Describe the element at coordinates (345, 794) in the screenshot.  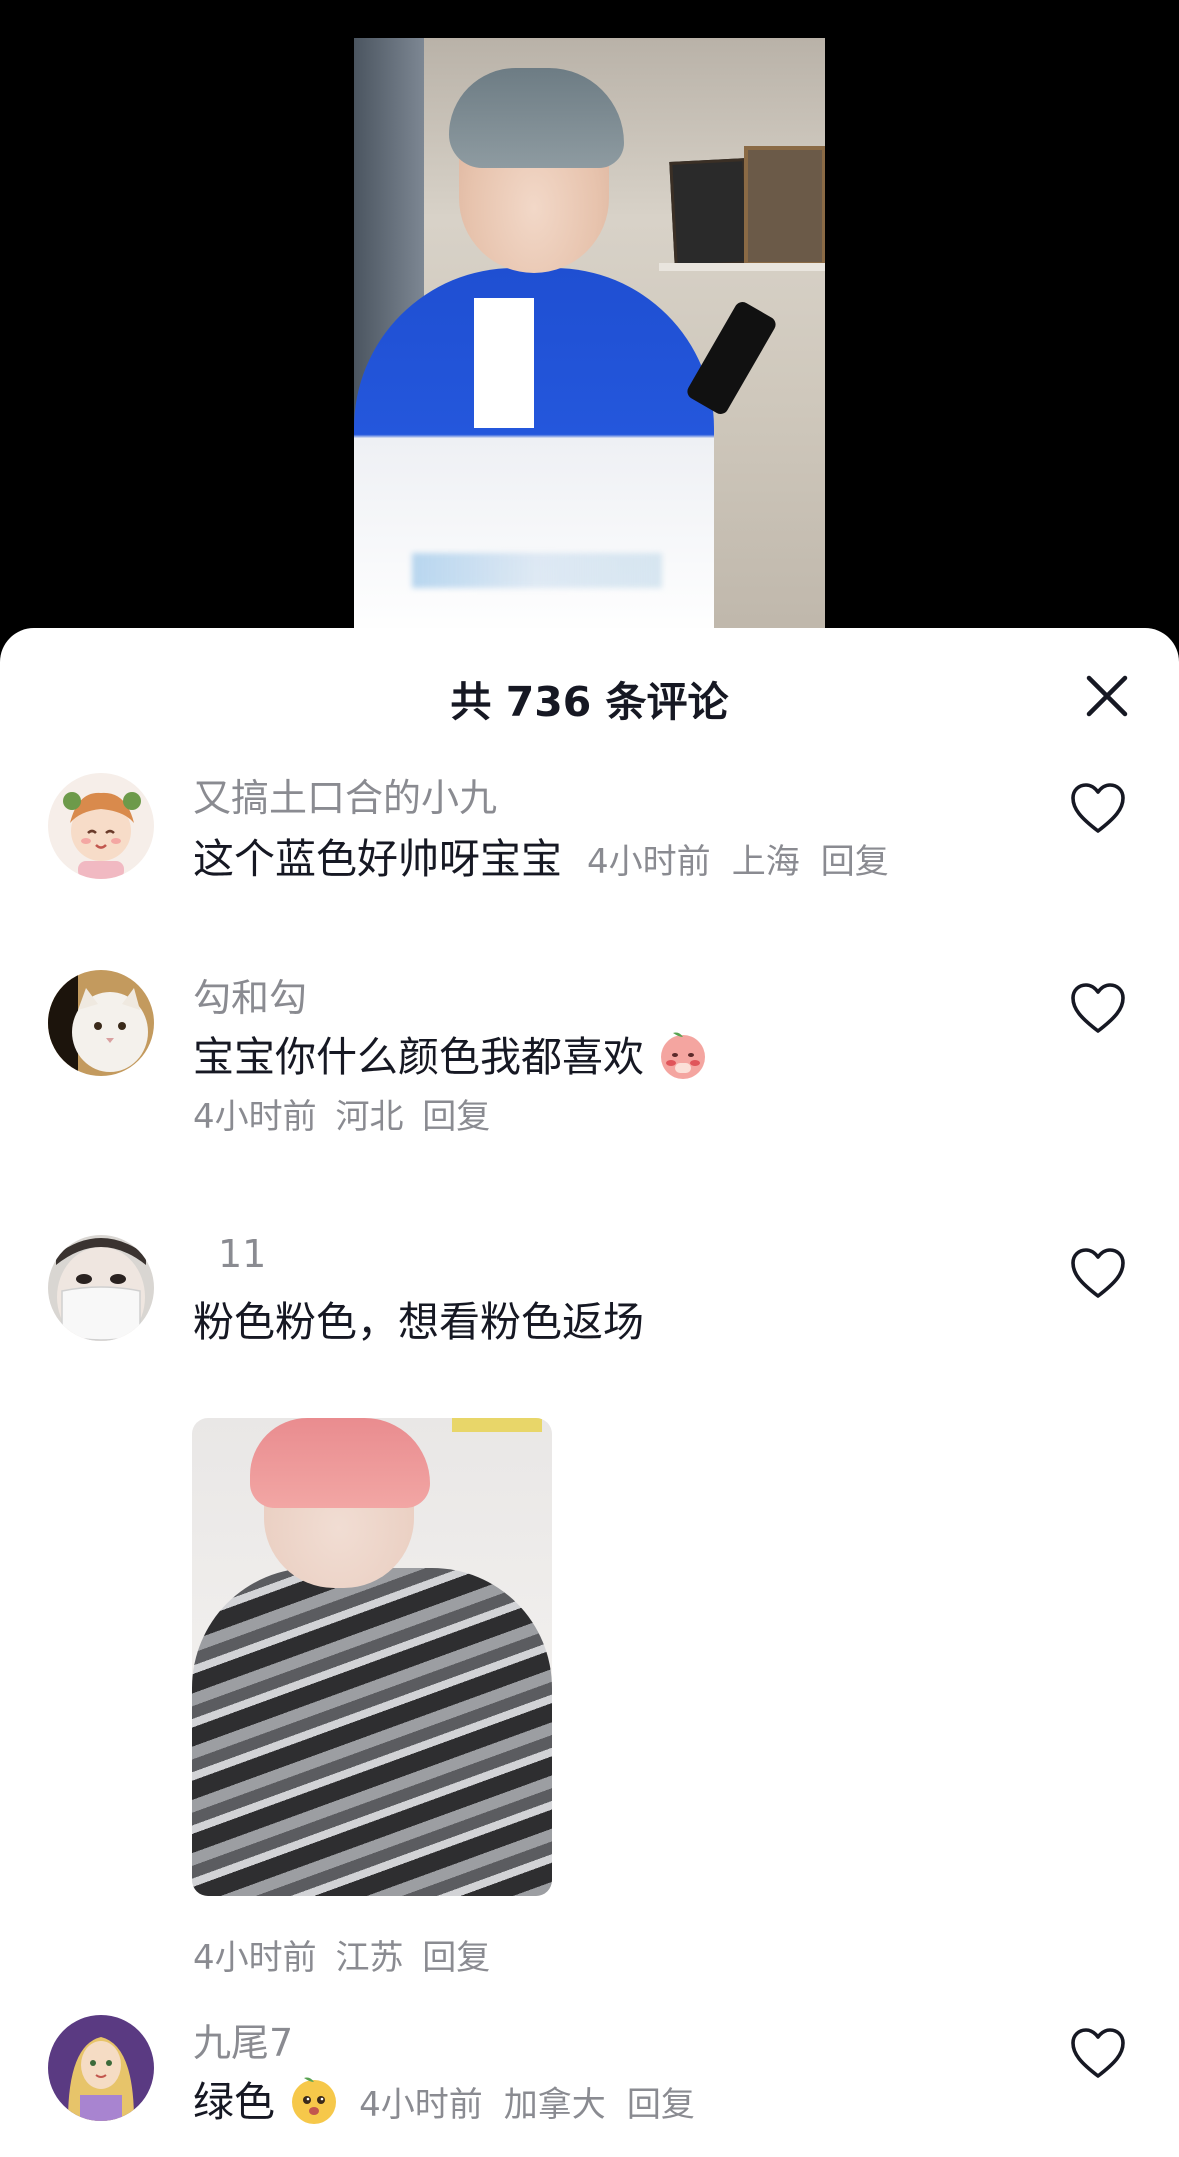
I see `username: 又搞土口合的小九` at that location.